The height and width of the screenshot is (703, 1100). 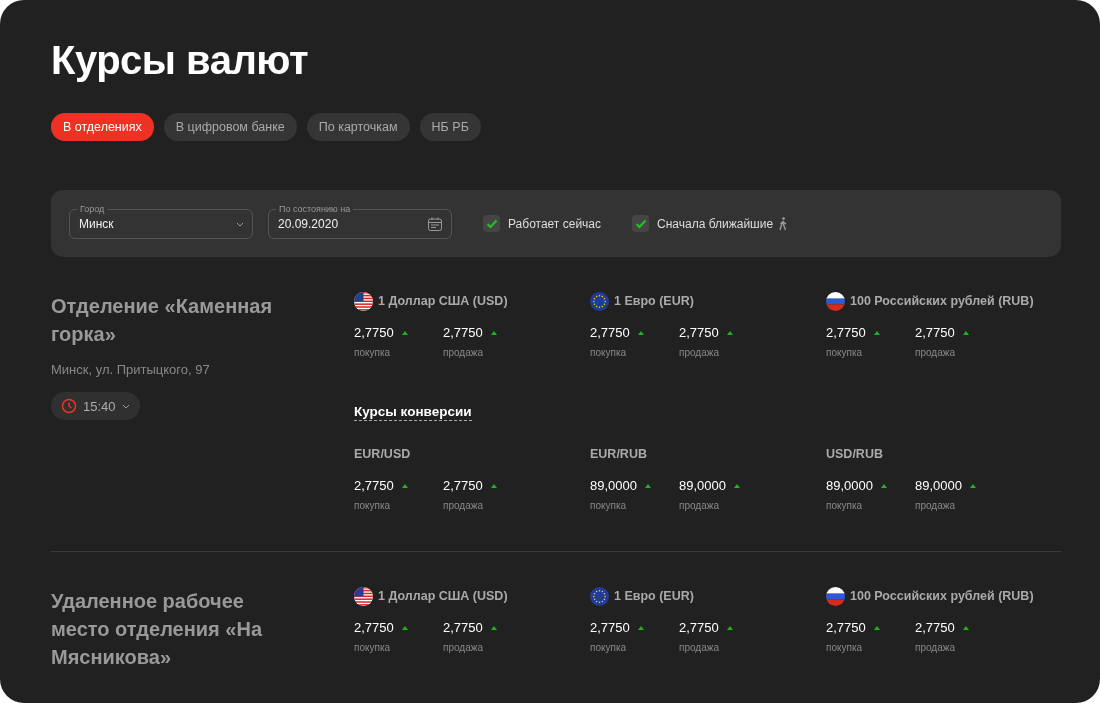 I want to click on calendar-icon, so click(x=435, y=223).